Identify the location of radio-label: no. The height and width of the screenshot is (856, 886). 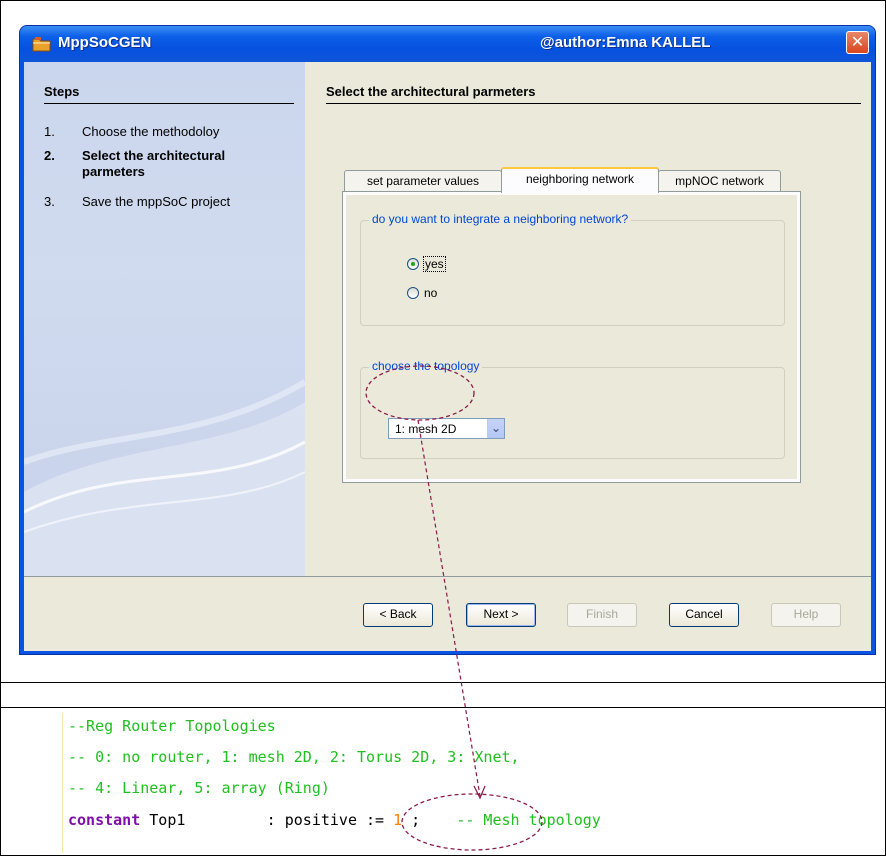
(431, 293).